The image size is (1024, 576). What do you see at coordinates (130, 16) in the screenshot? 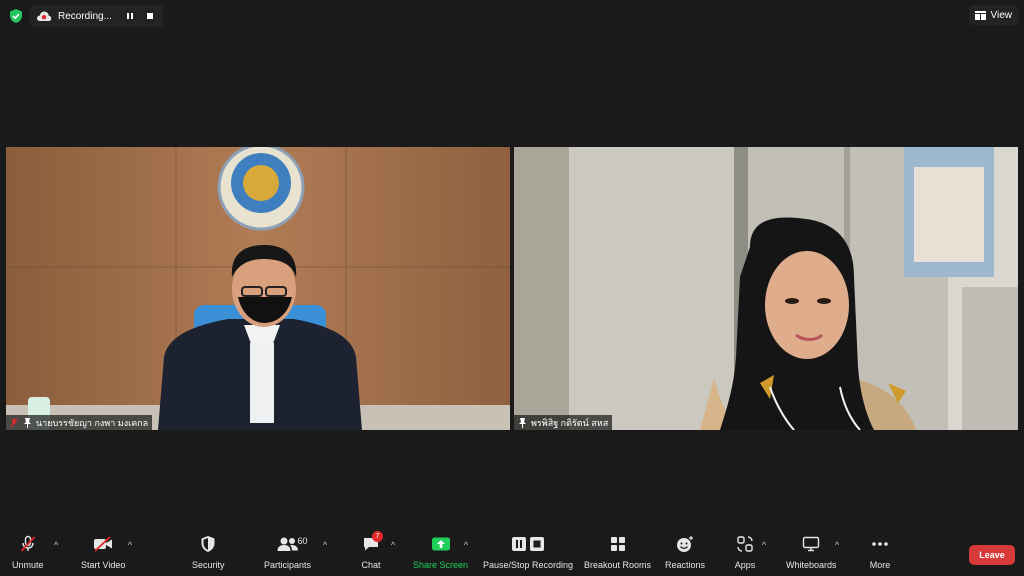
I see `pause-recording-icon` at bounding box center [130, 16].